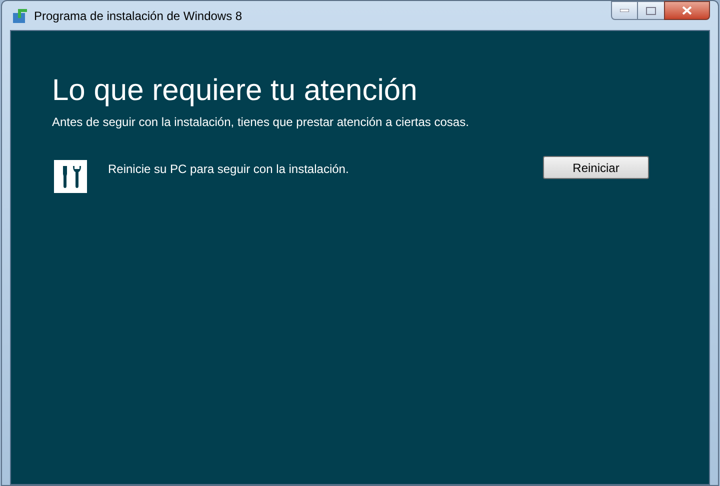 This screenshot has height=486, width=720. I want to click on maximize-icon, so click(651, 10).